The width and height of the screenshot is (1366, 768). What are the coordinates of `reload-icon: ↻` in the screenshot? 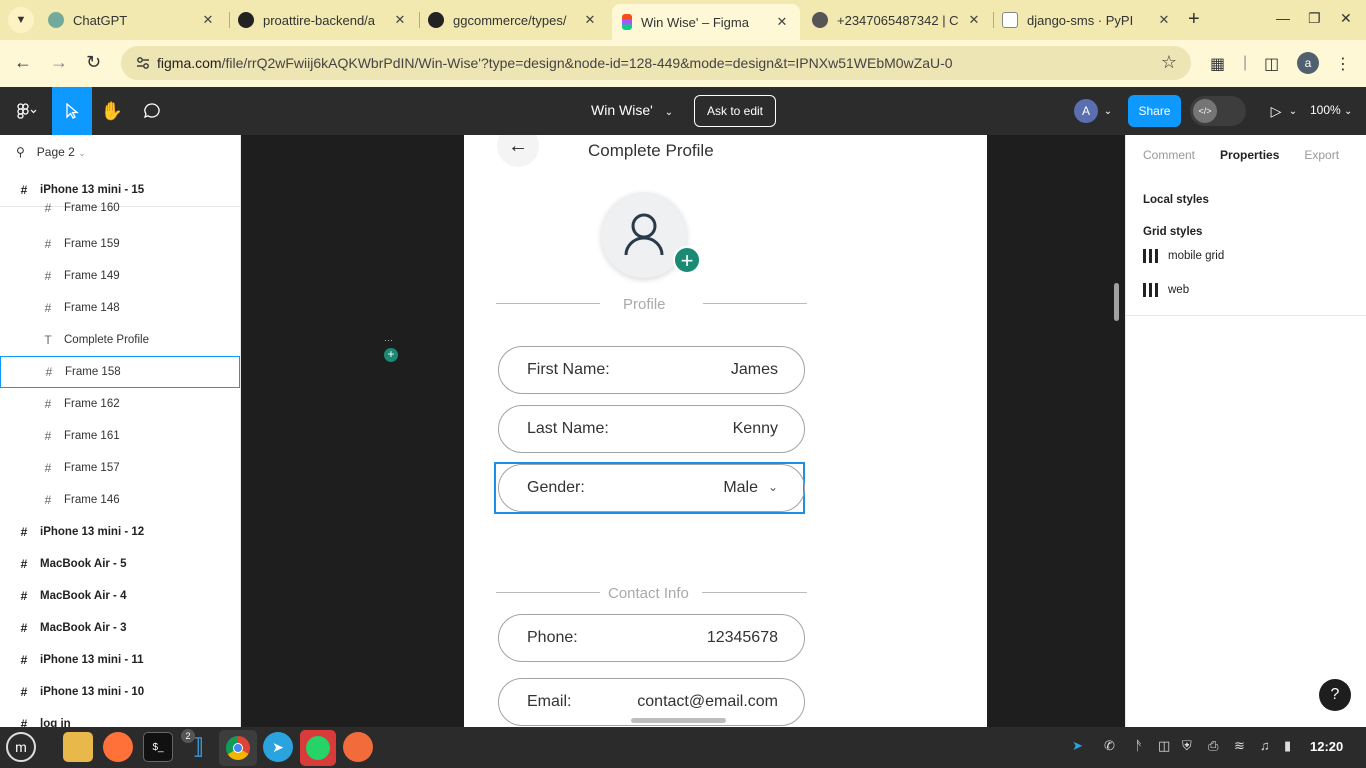 It's located at (93, 62).